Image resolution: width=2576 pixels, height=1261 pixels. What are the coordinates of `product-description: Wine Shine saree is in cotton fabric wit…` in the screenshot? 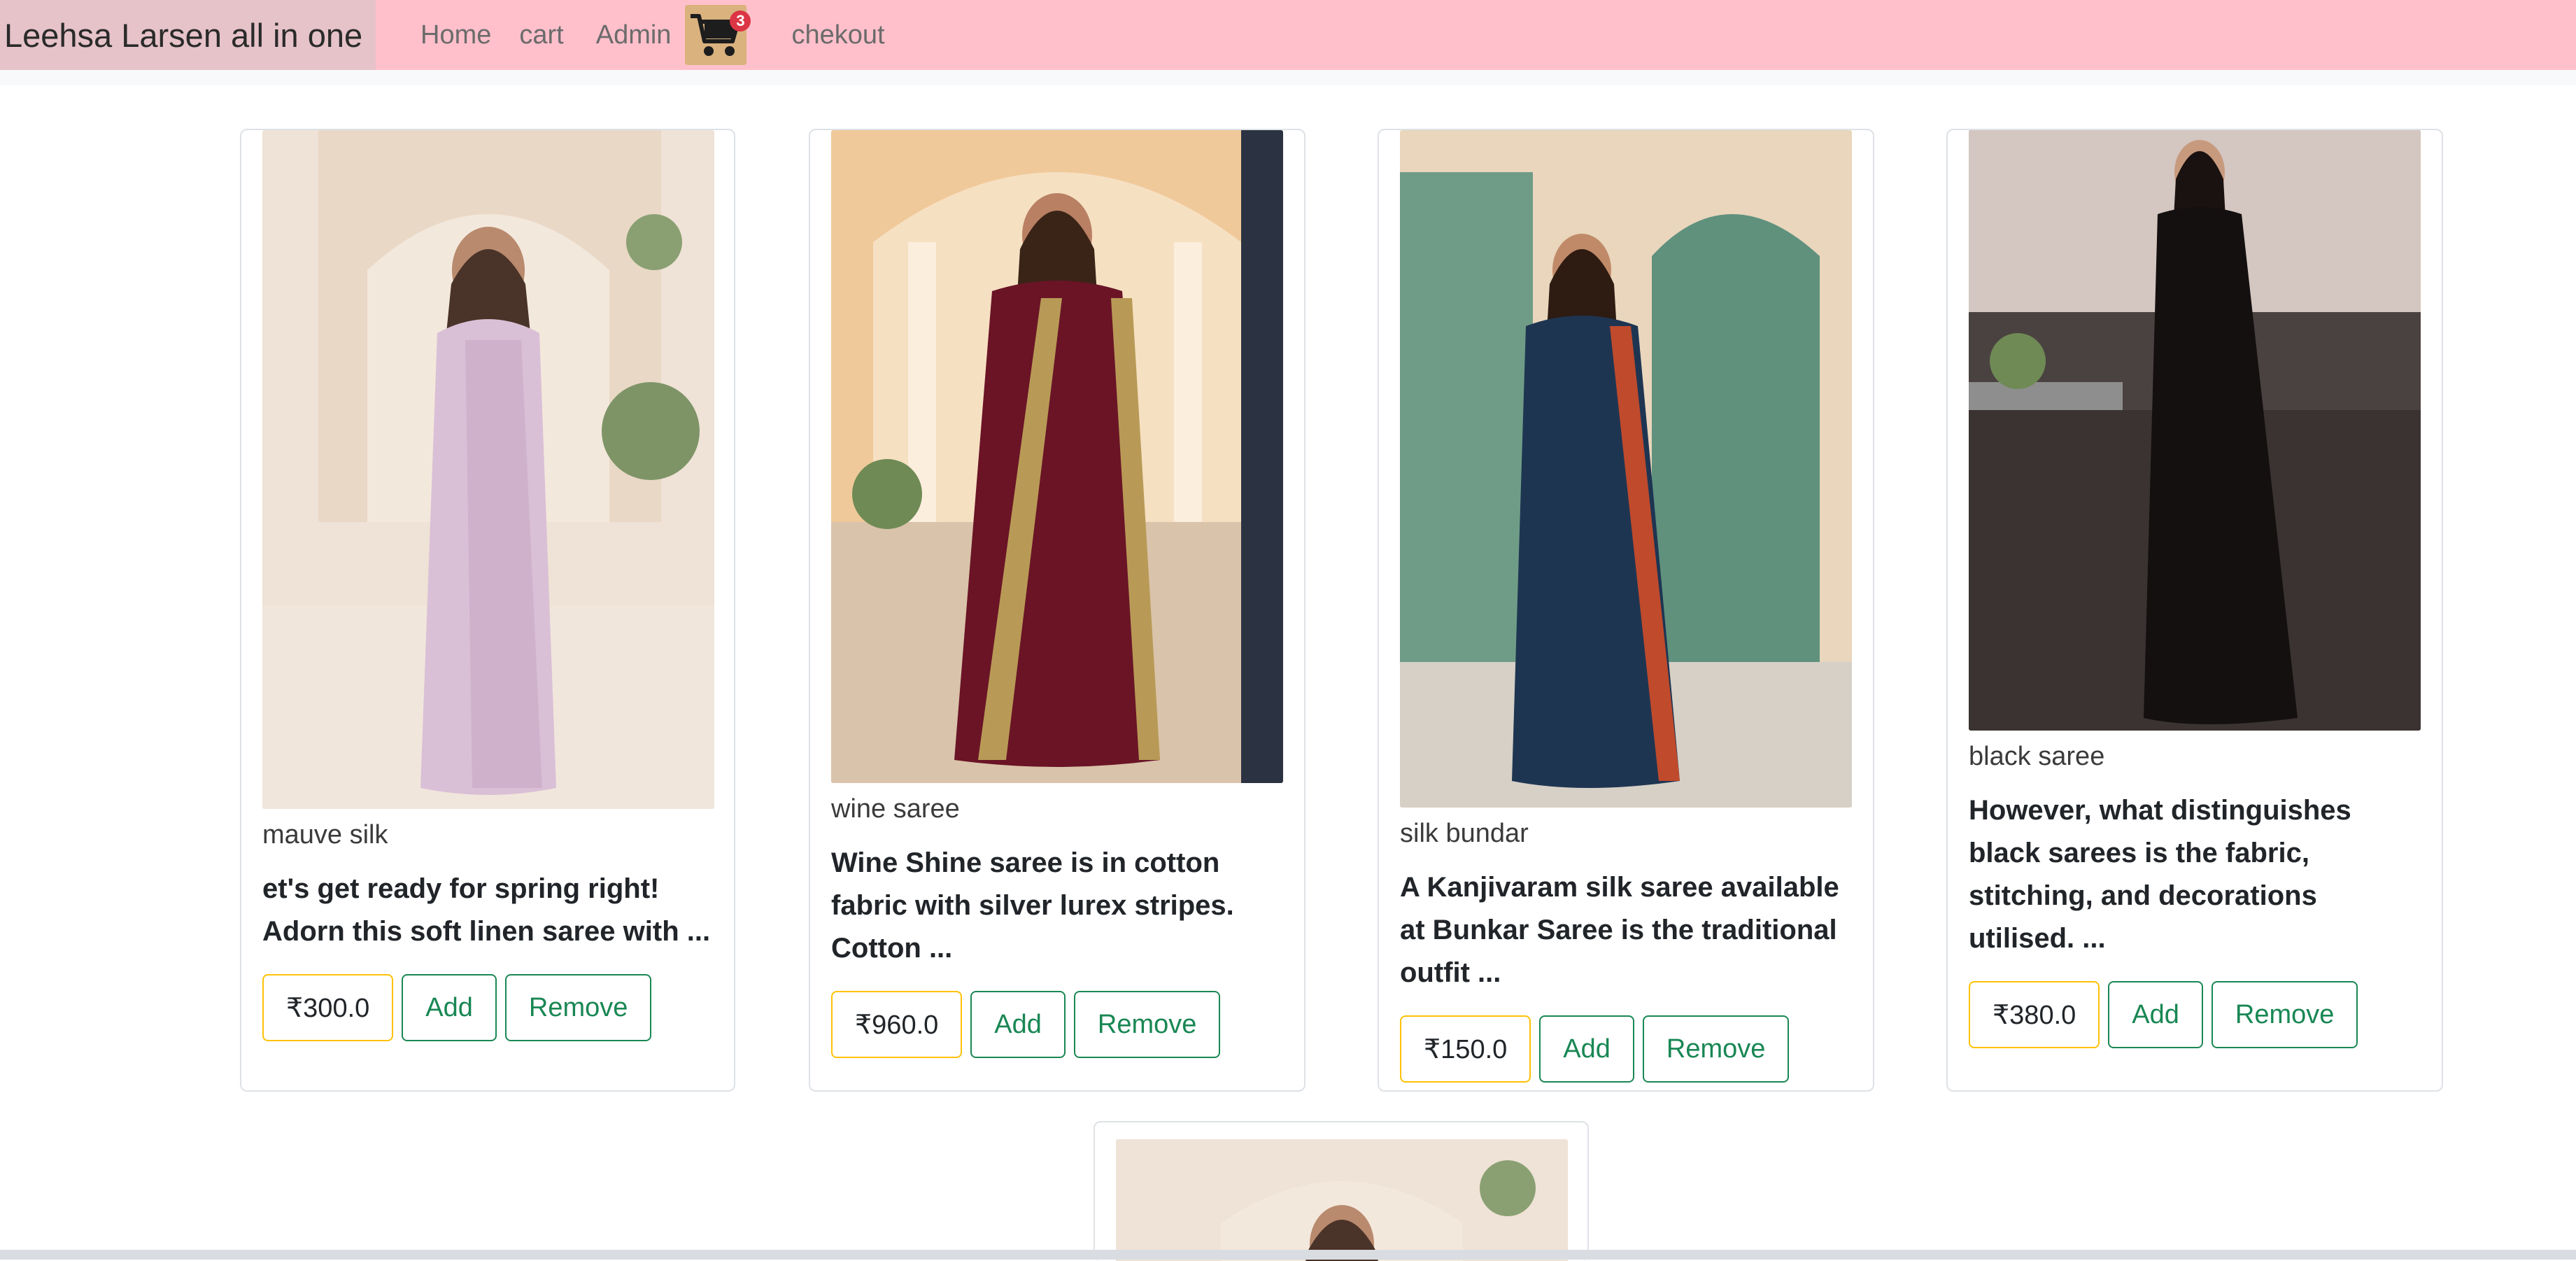 It's located at (1032, 905).